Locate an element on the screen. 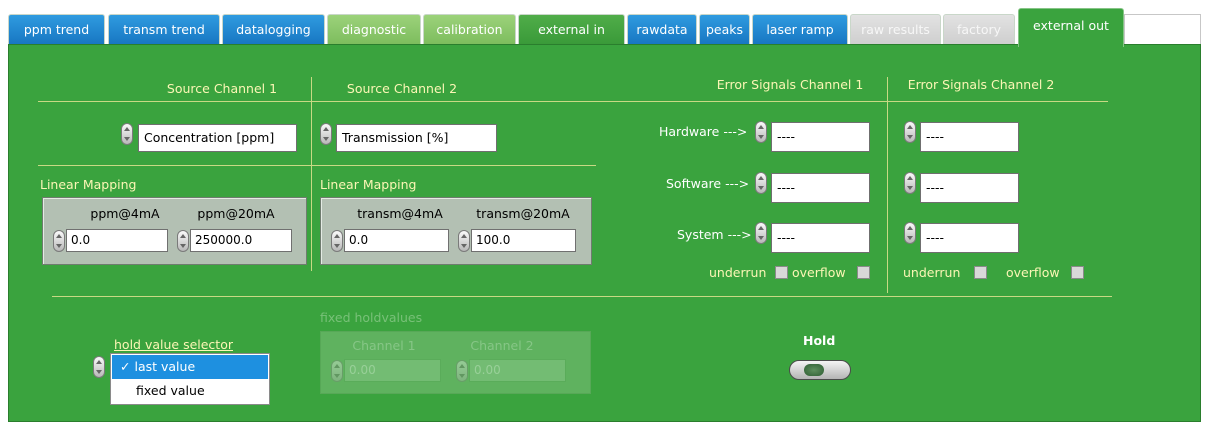  underrun-2-label: underrun is located at coordinates (932, 272).